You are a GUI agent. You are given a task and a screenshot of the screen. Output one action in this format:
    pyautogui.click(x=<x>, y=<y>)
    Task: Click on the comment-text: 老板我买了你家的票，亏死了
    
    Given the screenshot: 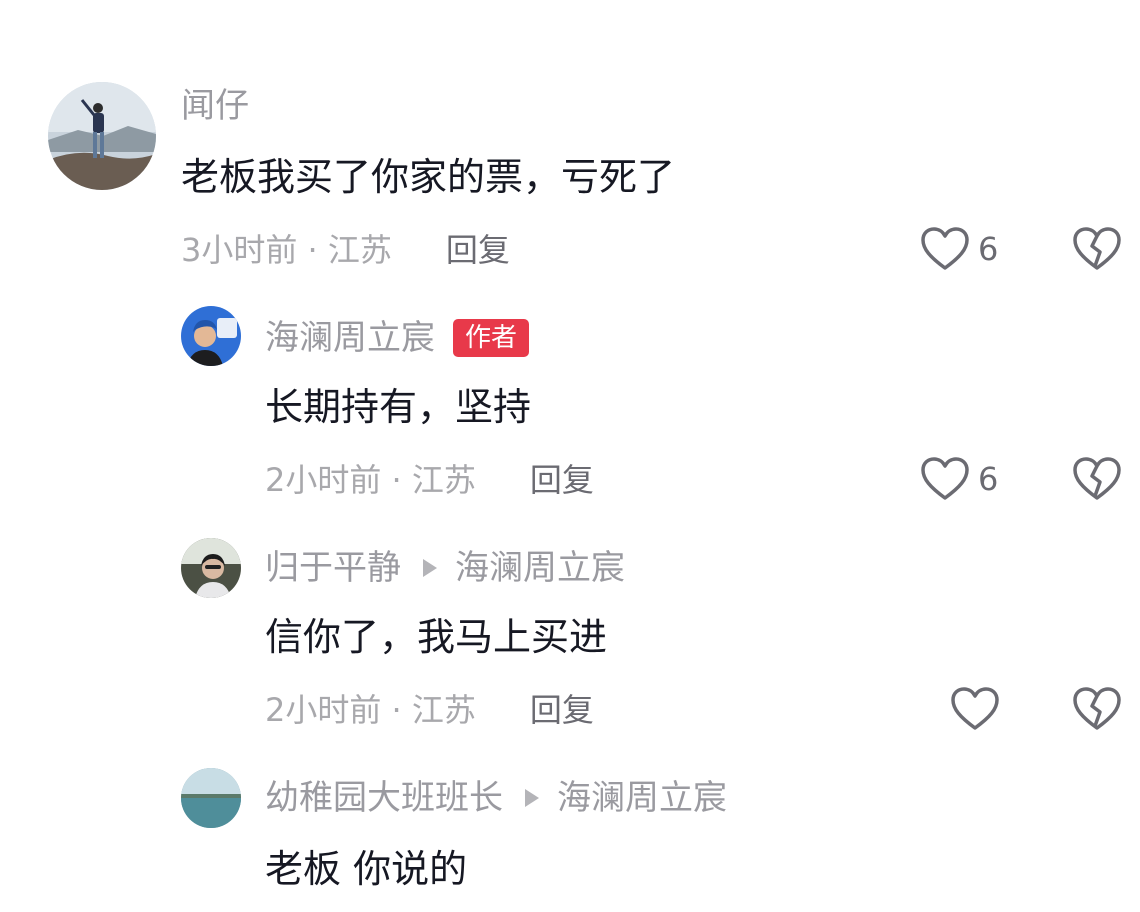 What is the action you would take?
    pyautogui.click(x=428, y=177)
    